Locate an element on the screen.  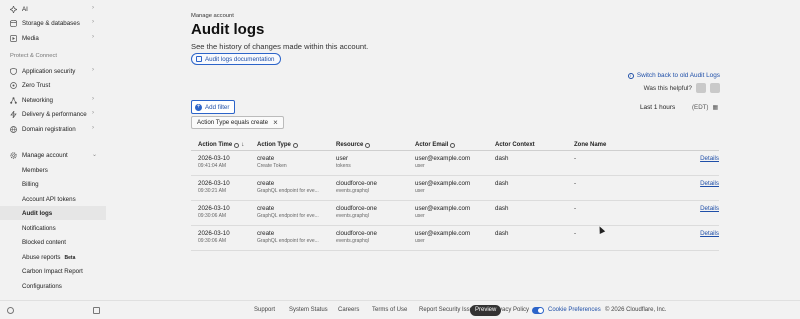
sidebar-item-blocked-content: Blocked content is located at coordinates (53, 242).